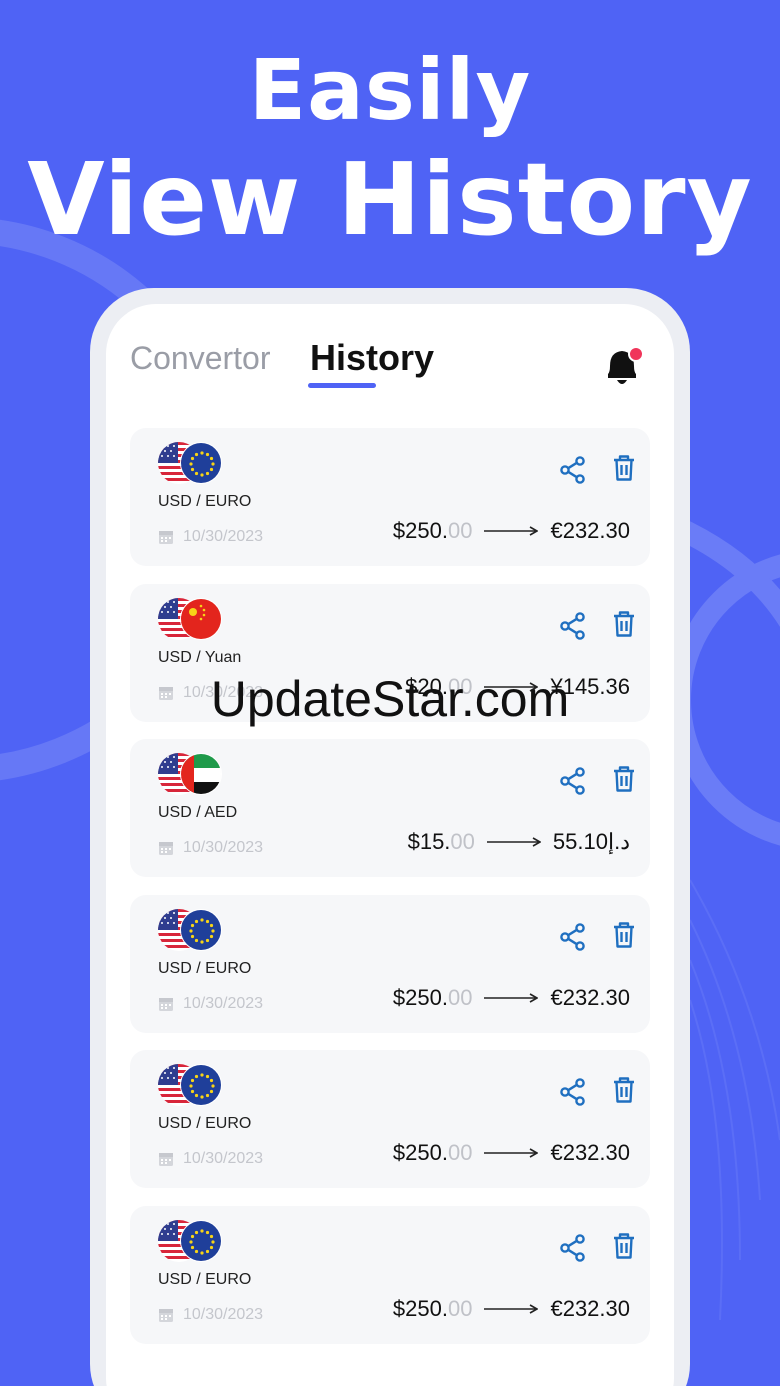  What do you see at coordinates (372, 358) in the screenshot?
I see `tab-history: History` at bounding box center [372, 358].